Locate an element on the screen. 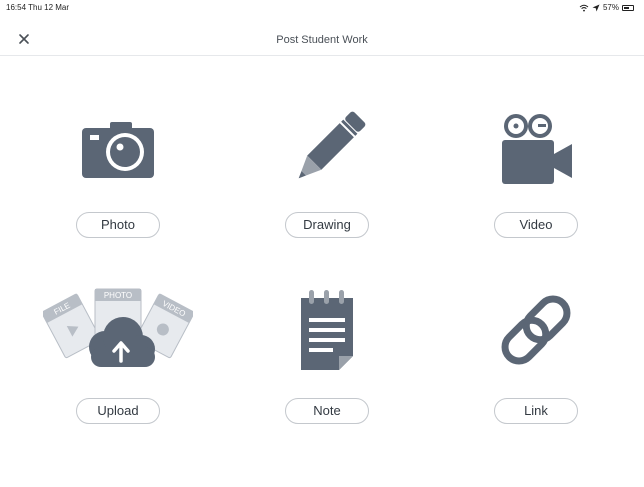  option-upload: FILE PHOTO VIDEO Upload is located at coordinates (118, 334).